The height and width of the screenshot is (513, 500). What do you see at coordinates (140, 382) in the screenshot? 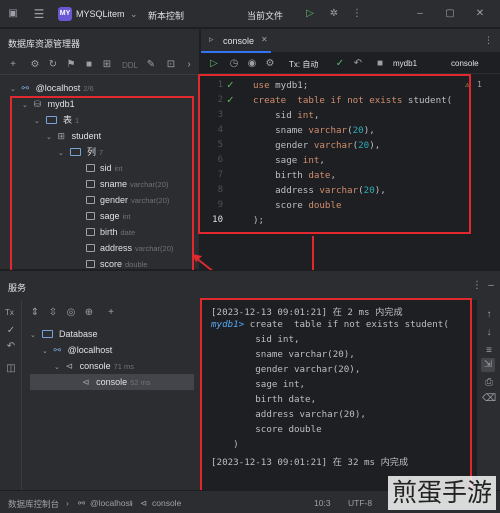
I see `tree-time: 52 ms` at bounding box center [140, 382].